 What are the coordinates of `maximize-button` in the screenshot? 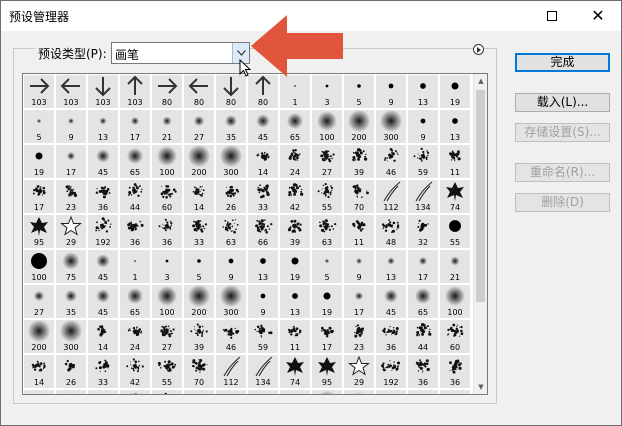 It's located at (552, 16).